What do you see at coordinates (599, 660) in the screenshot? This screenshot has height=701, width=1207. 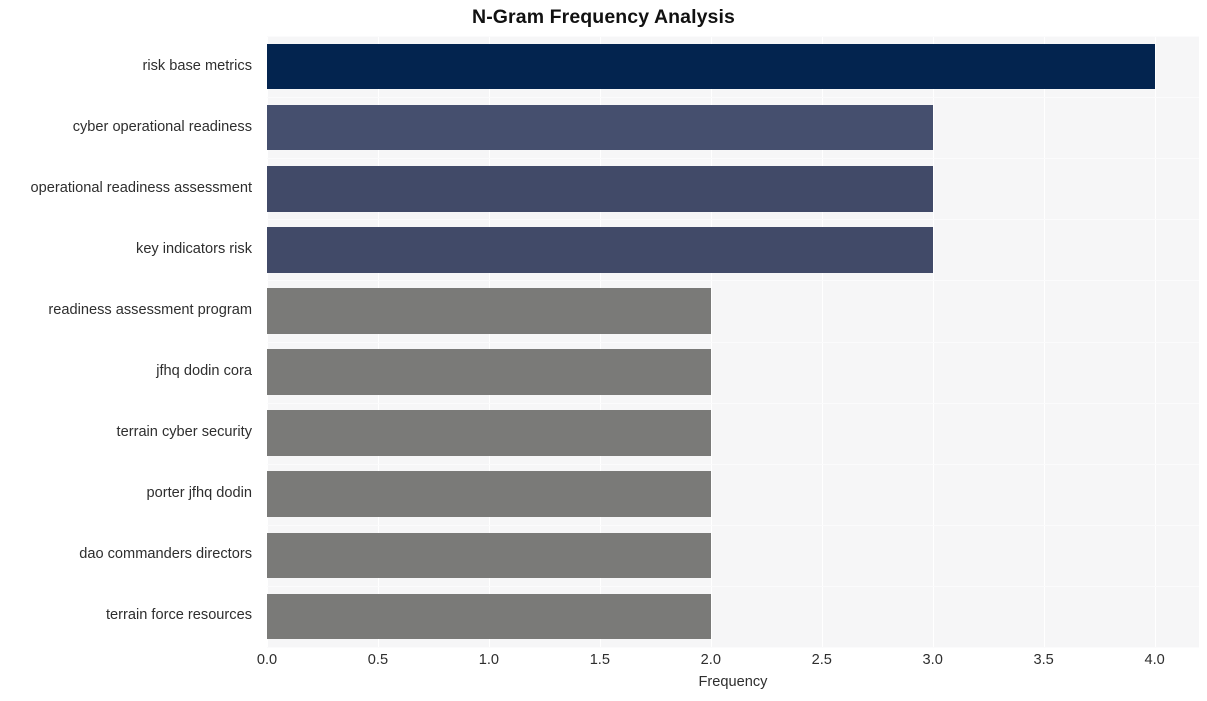 I see `x-axis-tick-label: 1.5` at bounding box center [599, 660].